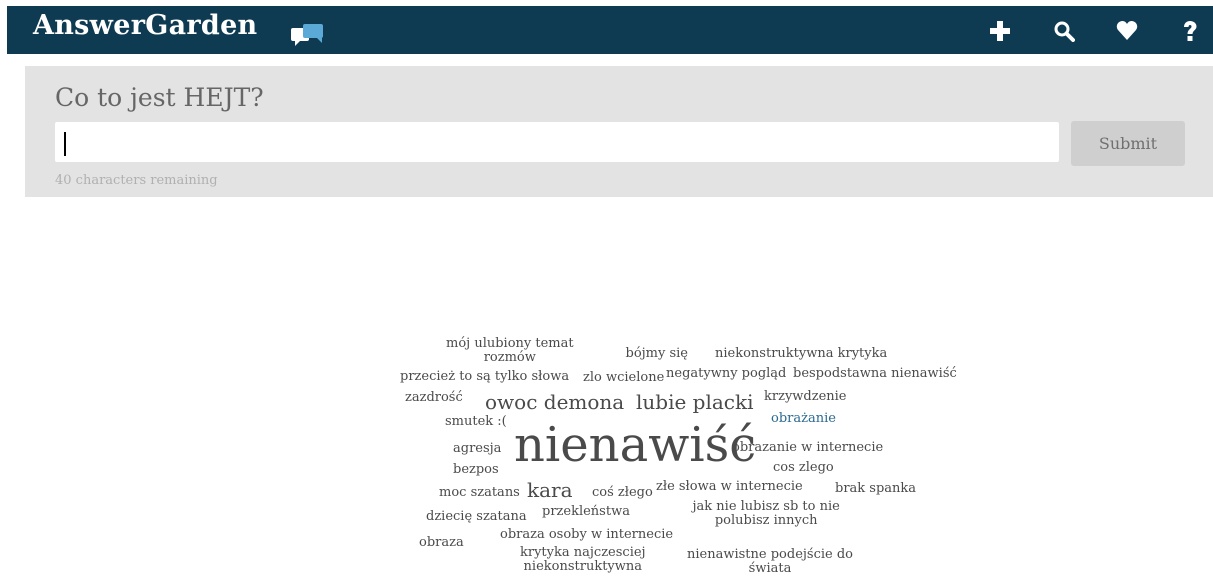 The height and width of the screenshot is (586, 1213). I want to click on cloud-word: krytyka najczesciej niekonstruktywna, so click(583, 559).